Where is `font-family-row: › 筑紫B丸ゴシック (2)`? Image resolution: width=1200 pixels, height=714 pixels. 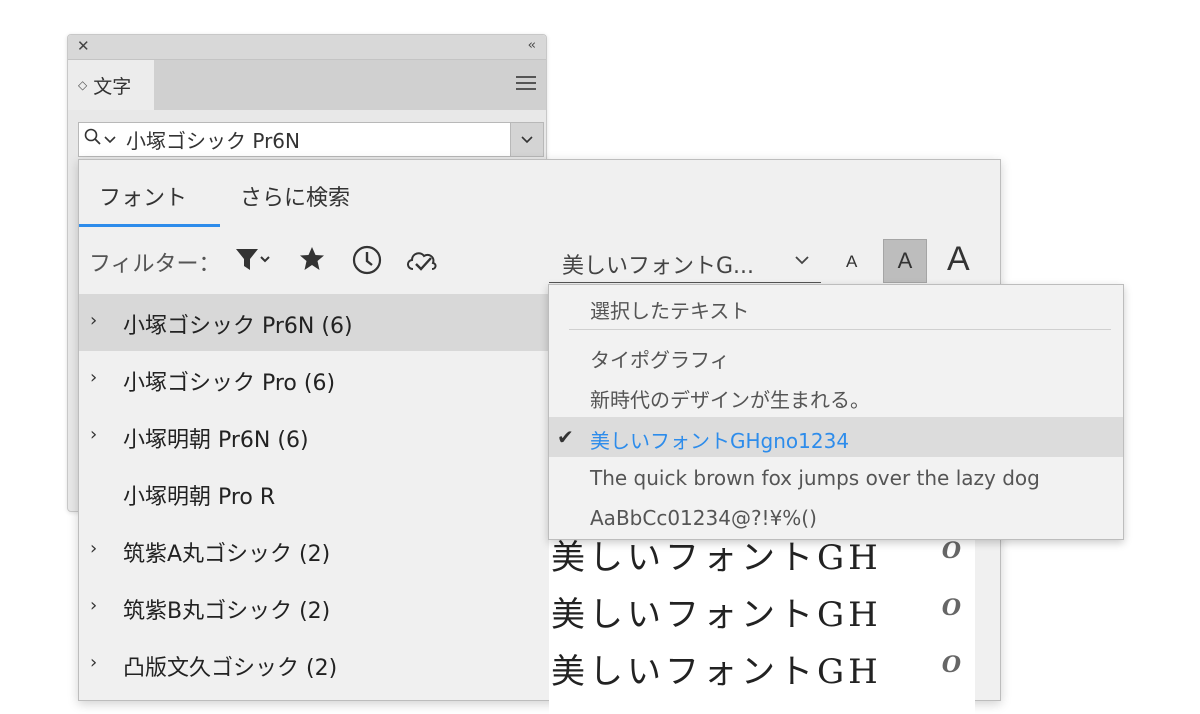 font-family-row: › 筑紫B丸ゴシック (2) is located at coordinates (314, 607).